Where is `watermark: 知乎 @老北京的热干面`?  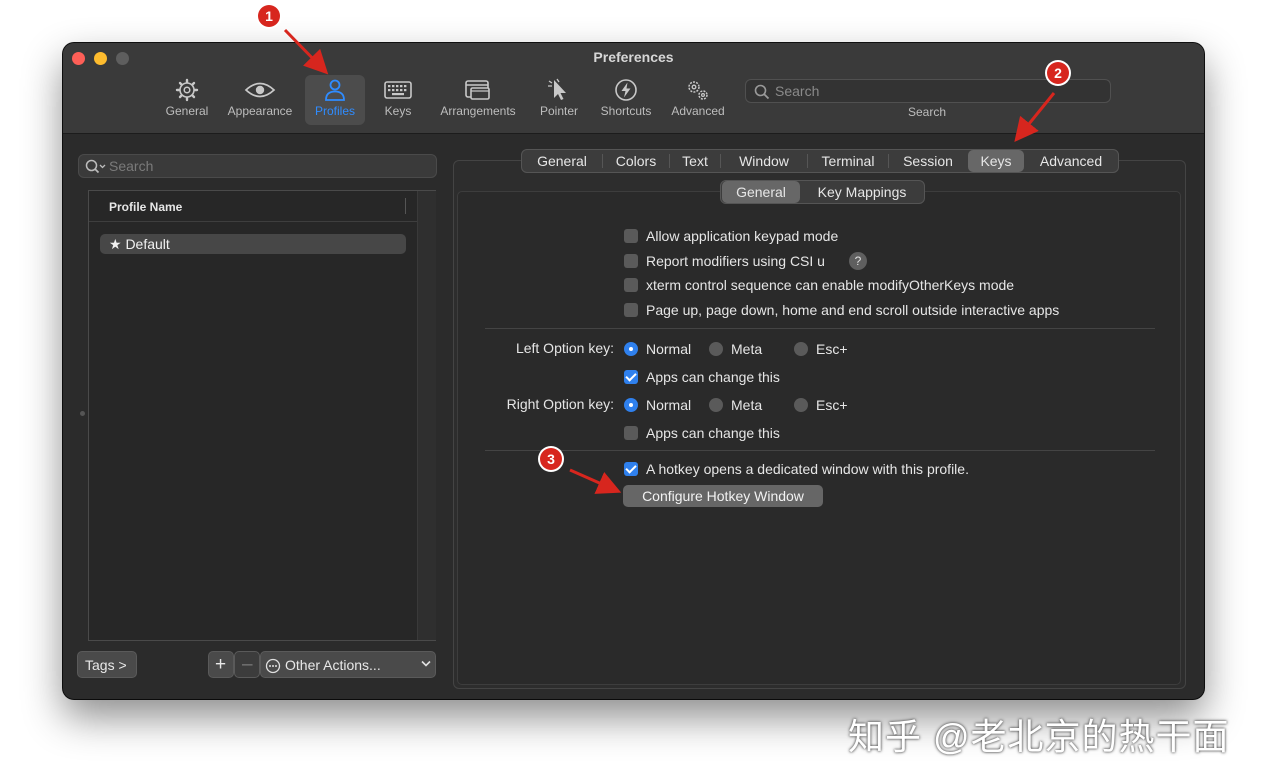 watermark: 知乎 @老北京的热干面 is located at coordinates (1039, 736).